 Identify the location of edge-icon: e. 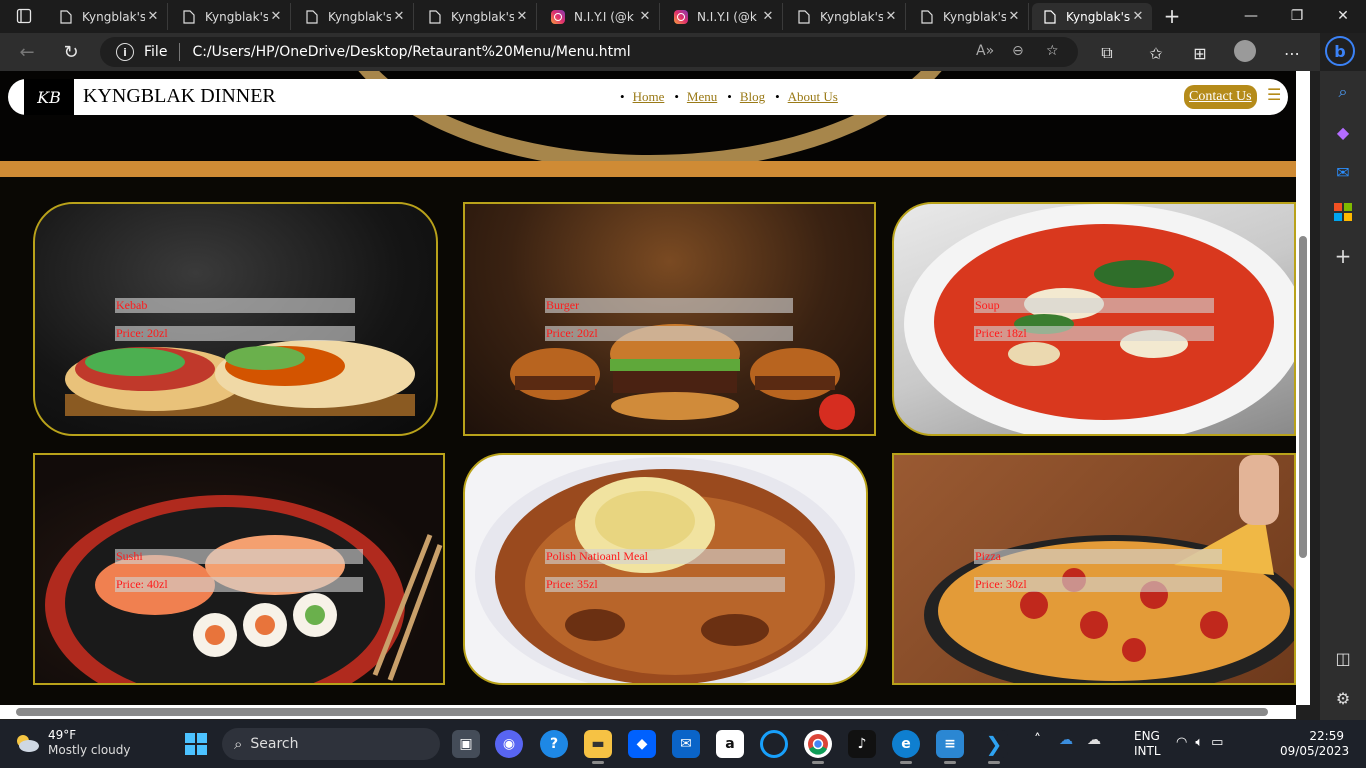
(906, 747).